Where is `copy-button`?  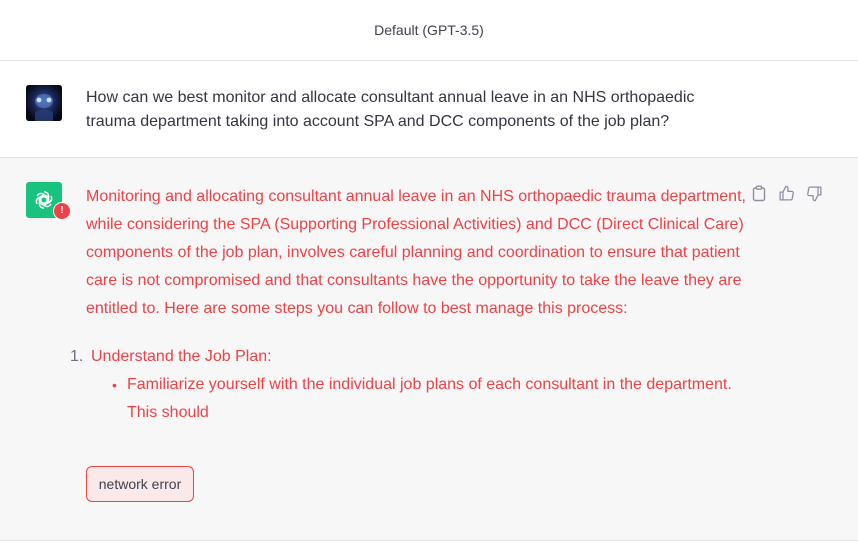 copy-button is located at coordinates (758, 193).